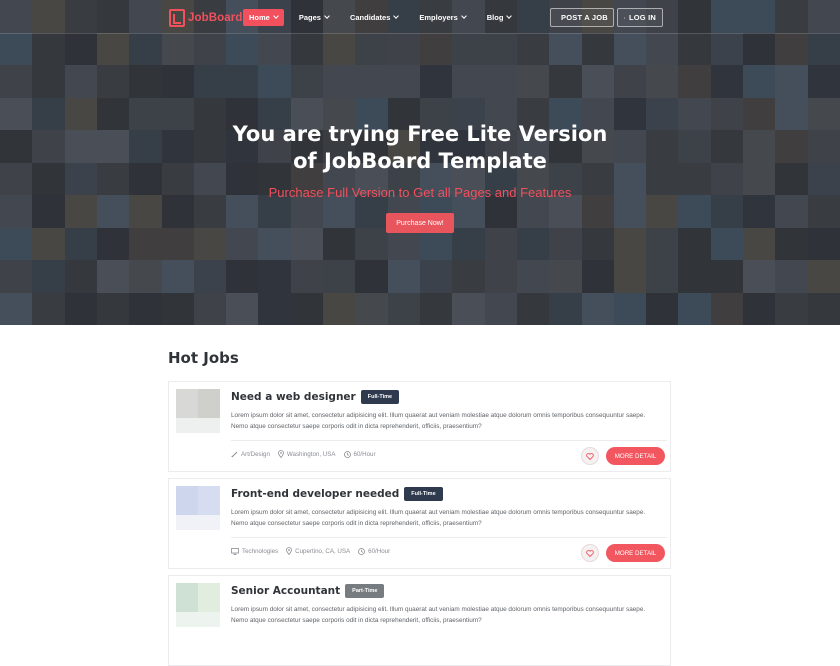 The height and width of the screenshot is (666, 840). I want to click on hot-jobs-heading: Hot Jobs, so click(203, 358).